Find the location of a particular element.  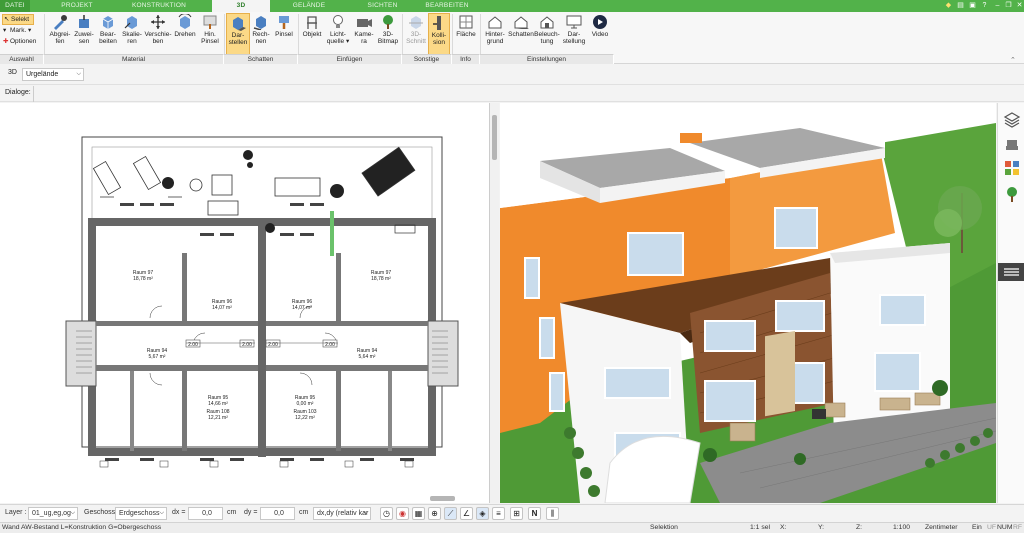

tab-gelaende: GELÄNDE is located at coordinates (309, 6).